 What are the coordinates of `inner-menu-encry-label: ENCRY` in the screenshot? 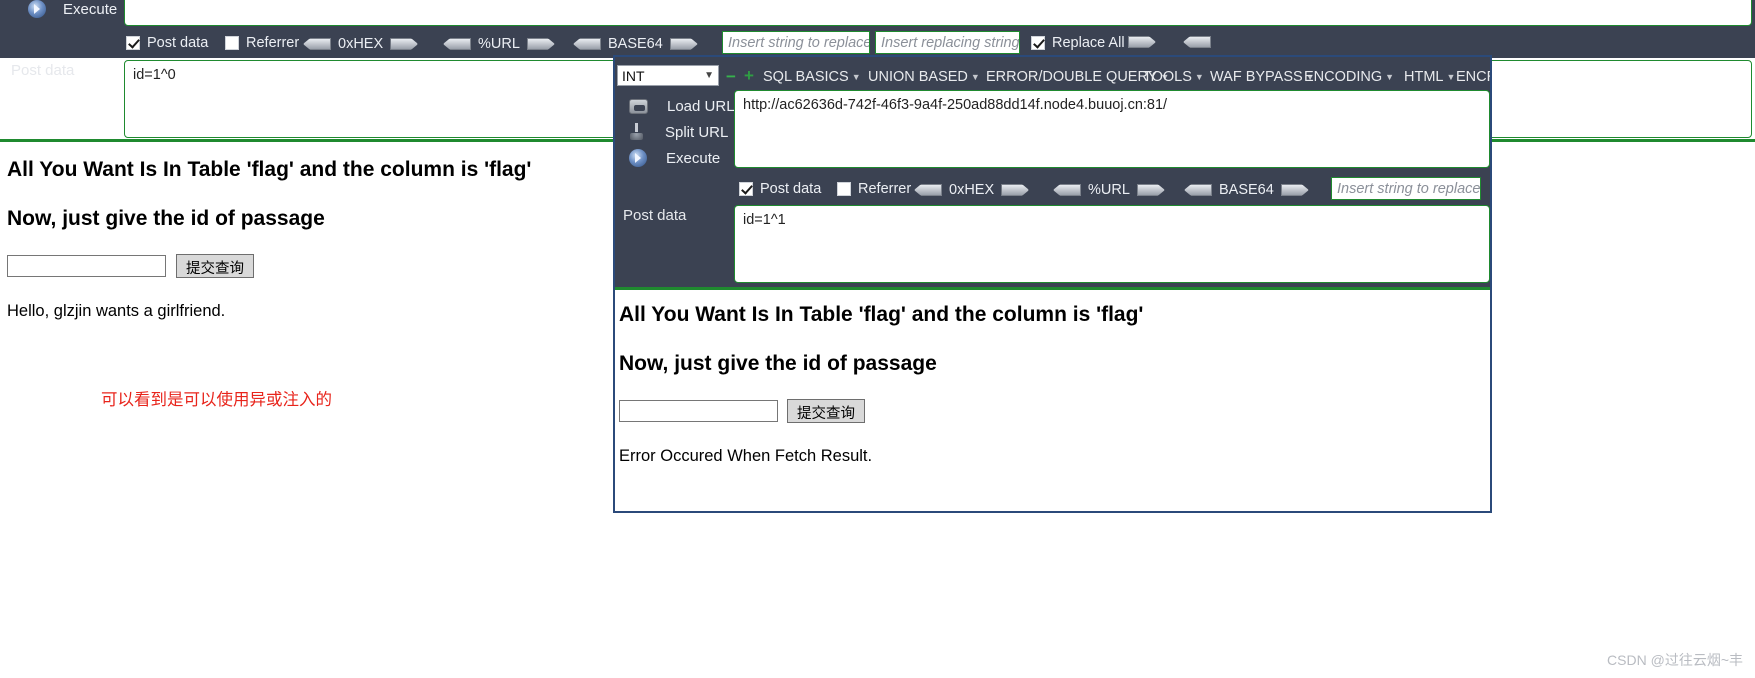 It's located at (1473, 77).